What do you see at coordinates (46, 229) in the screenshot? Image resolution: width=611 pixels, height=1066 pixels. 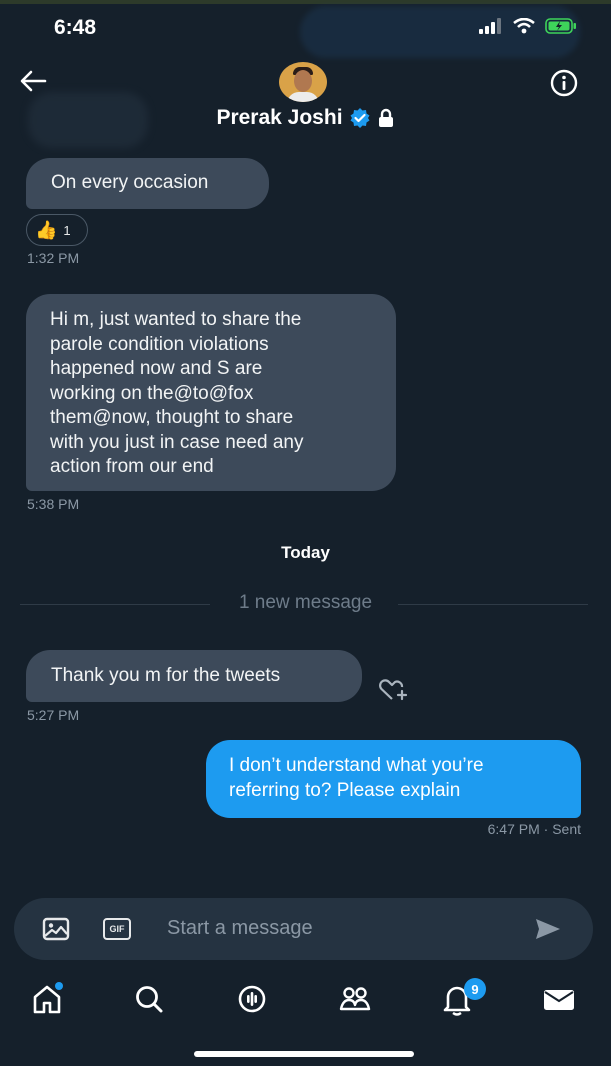 I see `thumbs-up-icon: 👍` at bounding box center [46, 229].